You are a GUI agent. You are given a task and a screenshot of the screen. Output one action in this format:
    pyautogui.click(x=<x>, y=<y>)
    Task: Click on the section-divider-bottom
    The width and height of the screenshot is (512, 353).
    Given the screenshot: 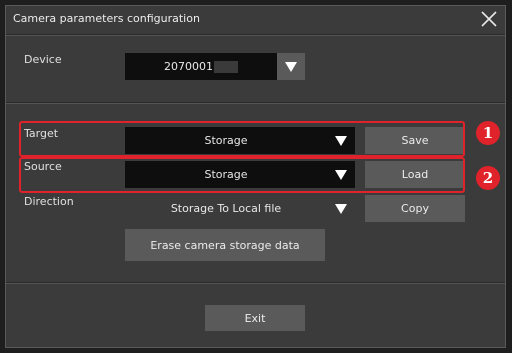 What is the action you would take?
    pyautogui.click(x=255, y=283)
    